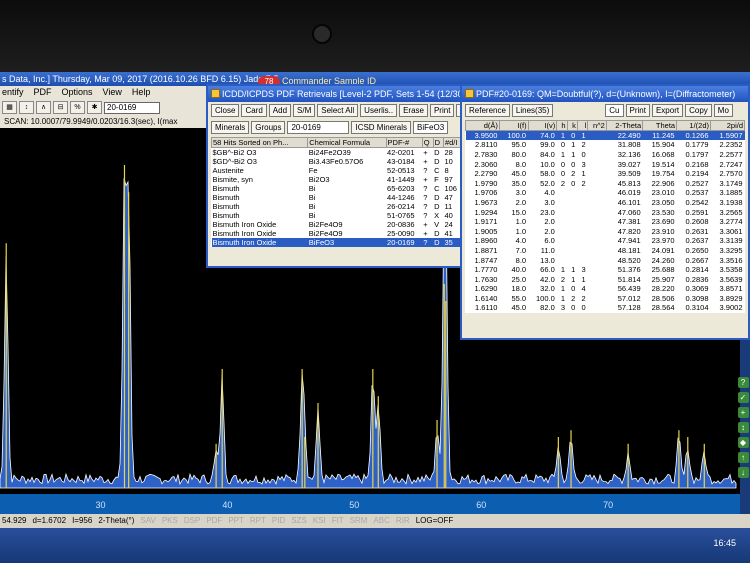 This screenshot has width=750, height=563. What do you see at coordinates (141, 92) in the screenshot?
I see `menu-help: Help` at bounding box center [141, 92].